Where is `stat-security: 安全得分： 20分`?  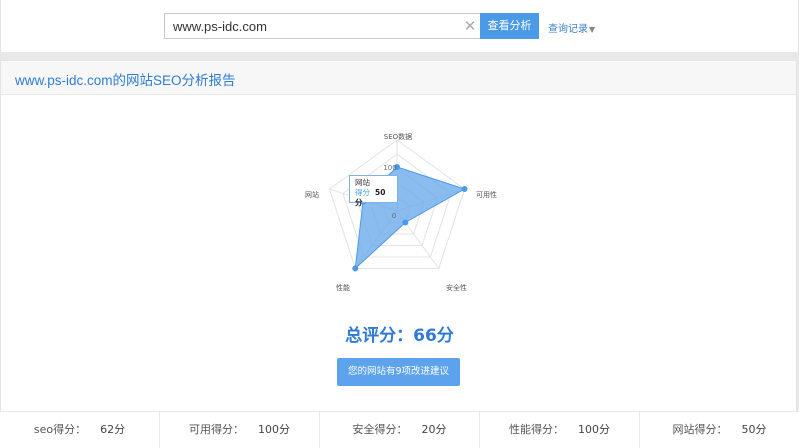 stat-security: 安全得分： 20分 is located at coordinates (400, 430).